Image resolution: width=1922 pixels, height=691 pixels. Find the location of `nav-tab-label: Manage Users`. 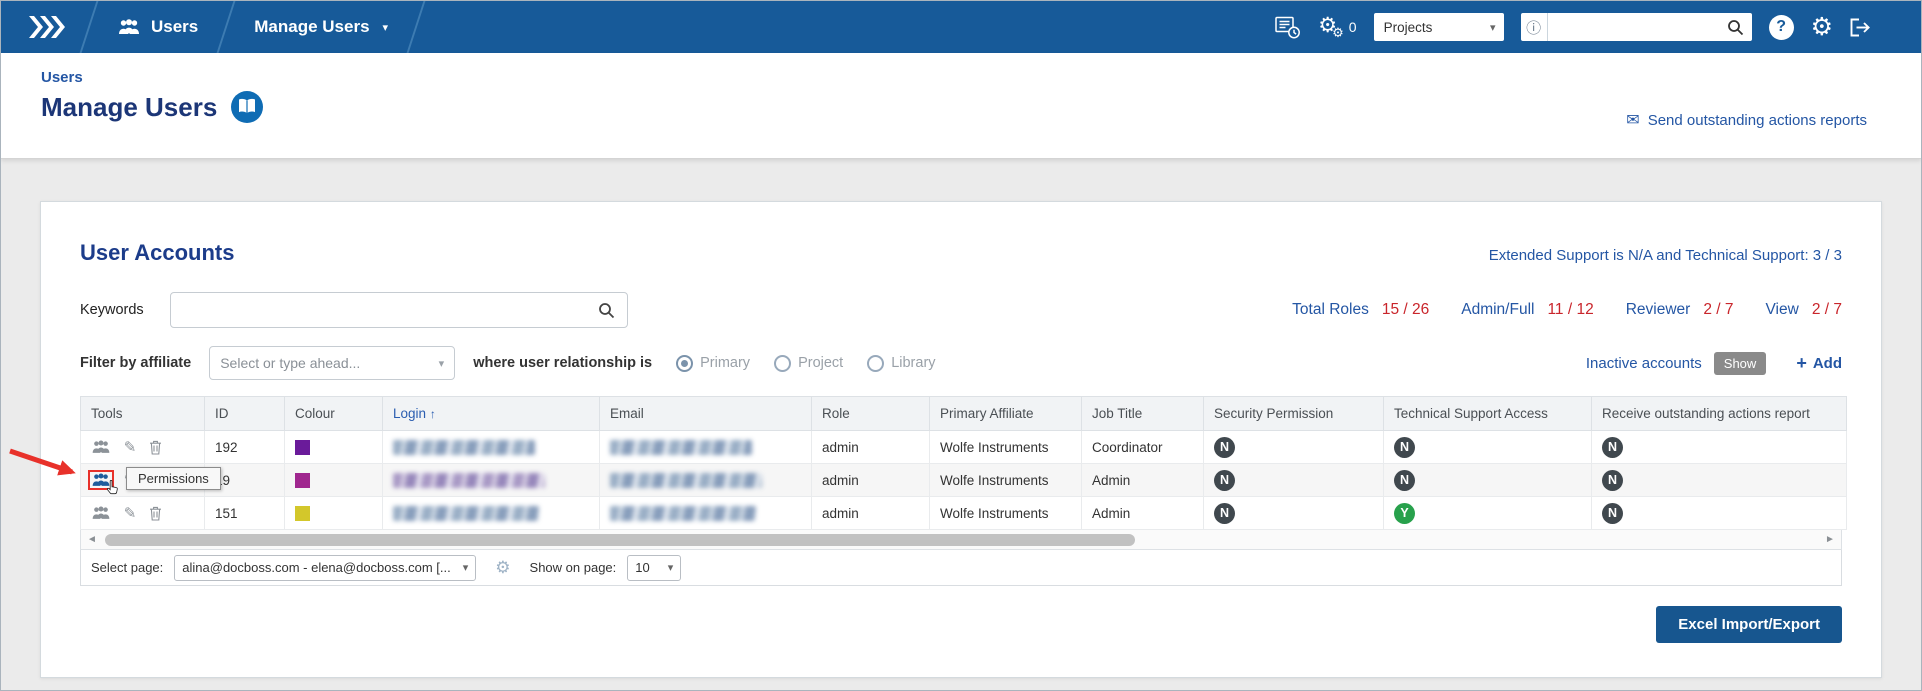

nav-tab-label: Manage Users is located at coordinates (312, 26).